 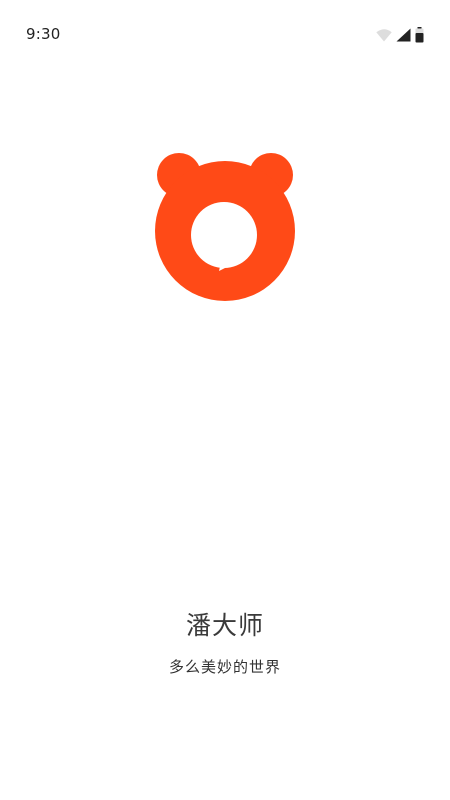 I want to click on battery-icon, so click(x=419, y=35).